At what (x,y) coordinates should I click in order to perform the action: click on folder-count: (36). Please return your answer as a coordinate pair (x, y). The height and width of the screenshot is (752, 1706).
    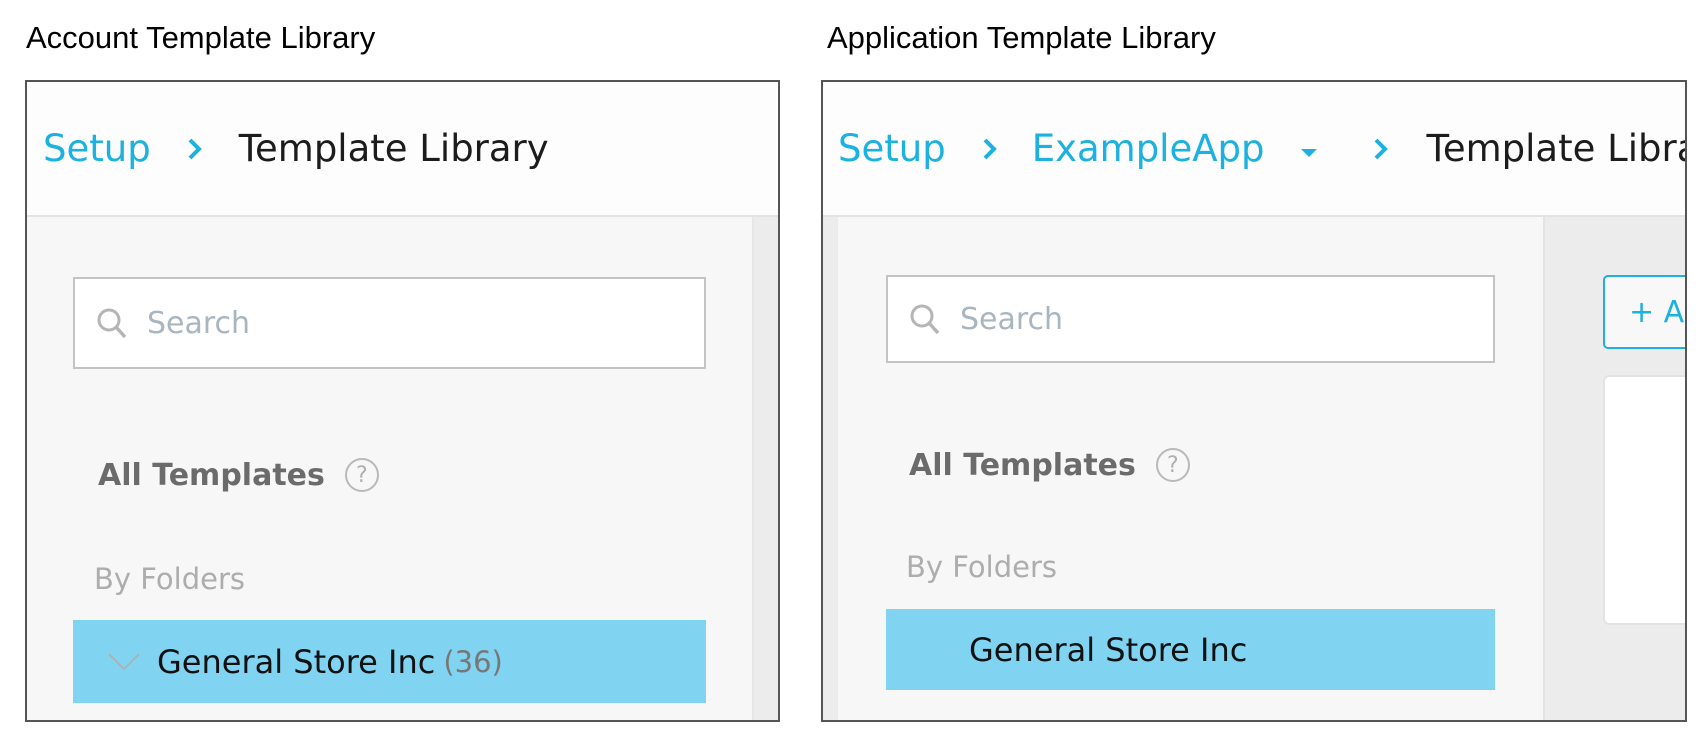
    Looking at the image, I should click on (473, 661).